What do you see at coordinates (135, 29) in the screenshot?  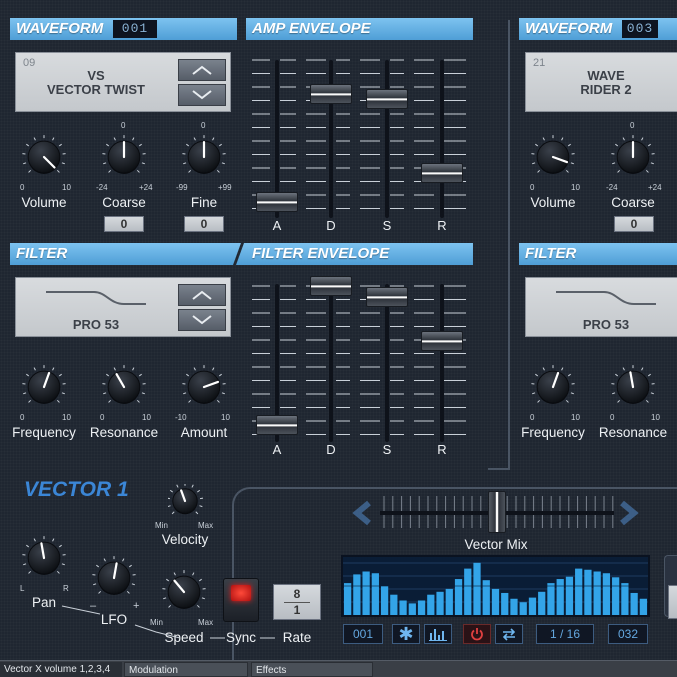 I see `waveform-number: 001` at bounding box center [135, 29].